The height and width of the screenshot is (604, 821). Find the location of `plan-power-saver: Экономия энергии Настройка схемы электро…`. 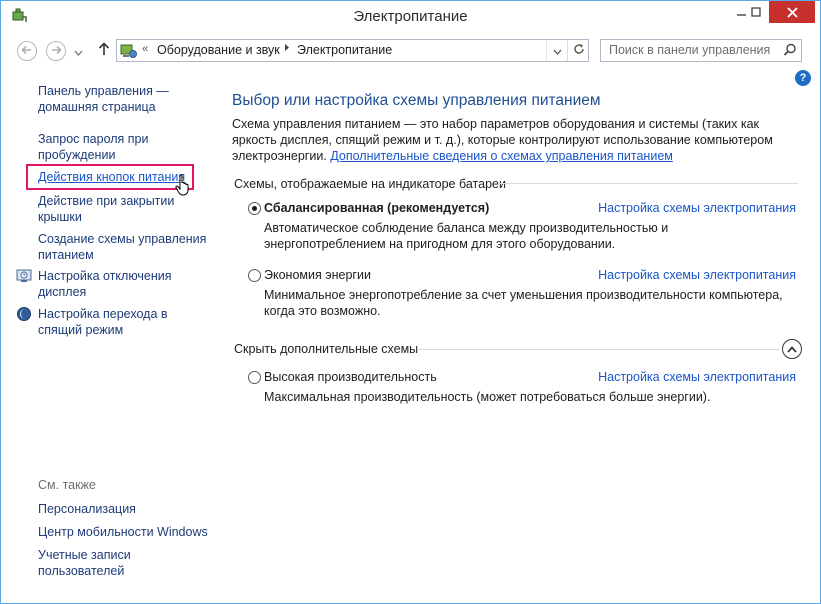

plan-power-saver: Экономия энергии Настройка схемы электро… is located at coordinates (522, 293).